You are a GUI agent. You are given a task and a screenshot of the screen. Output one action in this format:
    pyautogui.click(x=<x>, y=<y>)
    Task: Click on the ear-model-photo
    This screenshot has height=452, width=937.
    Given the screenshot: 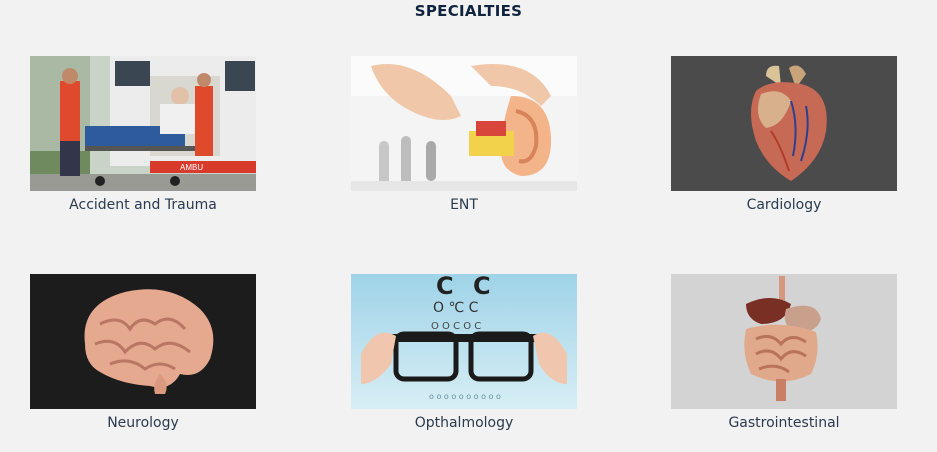 What is the action you would take?
    pyautogui.click(x=464, y=123)
    